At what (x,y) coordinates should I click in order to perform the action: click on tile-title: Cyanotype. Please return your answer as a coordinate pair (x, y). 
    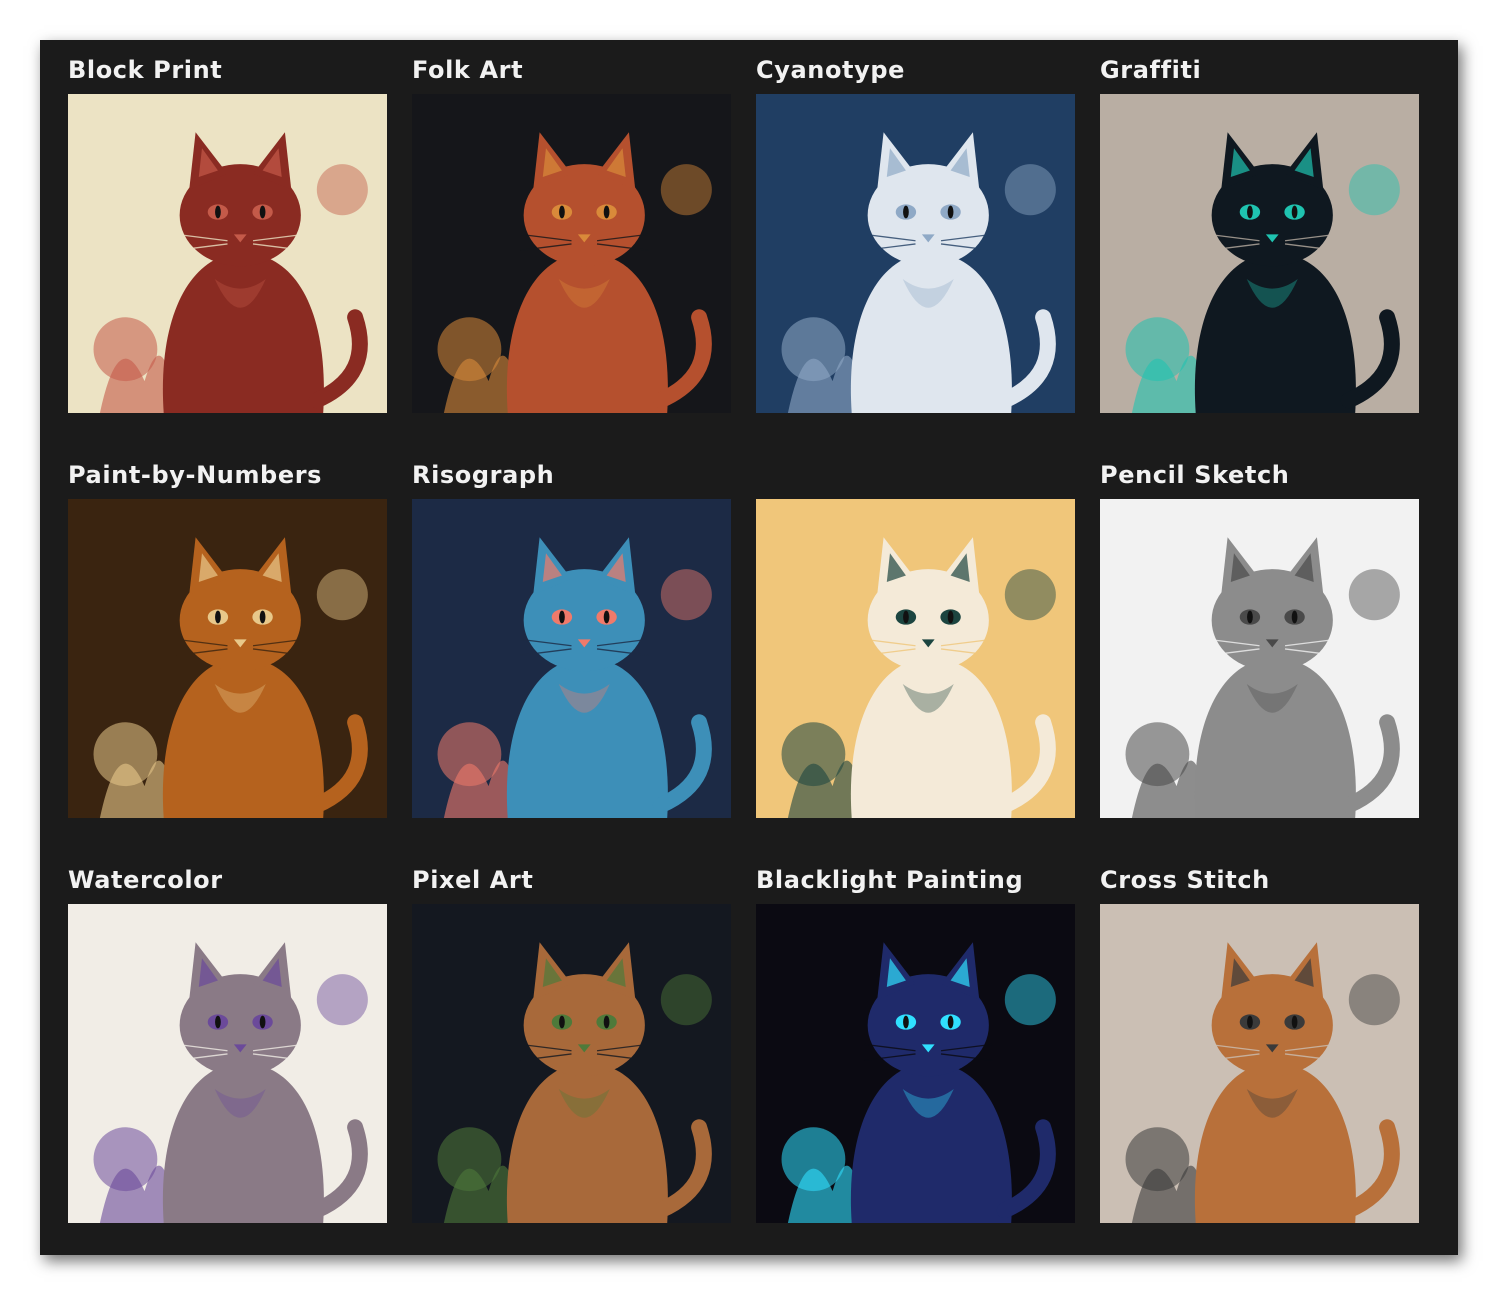
    Looking at the image, I should click on (831, 70).